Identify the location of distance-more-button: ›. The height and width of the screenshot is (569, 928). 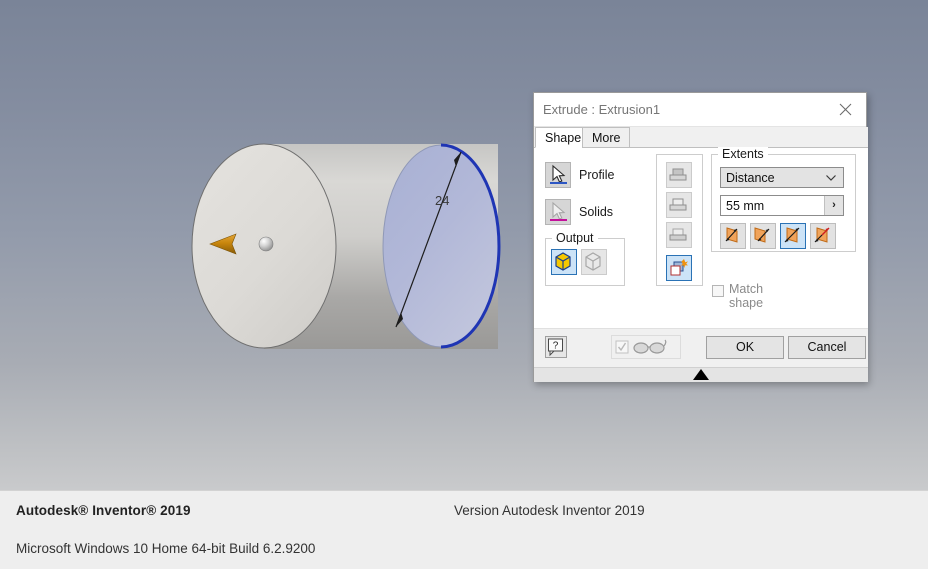
(833, 205).